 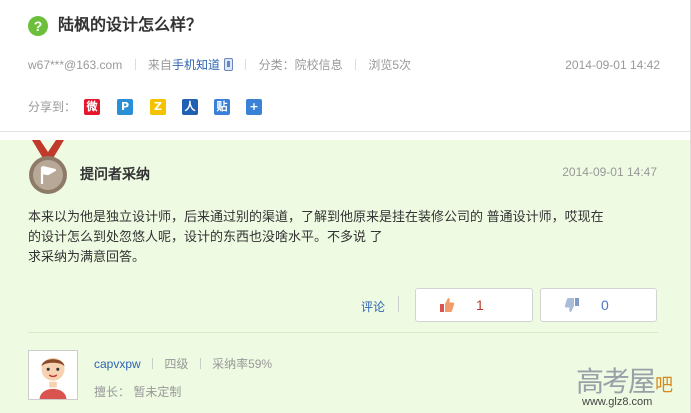 I want to click on avatar-image, so click(x=53, y=375).